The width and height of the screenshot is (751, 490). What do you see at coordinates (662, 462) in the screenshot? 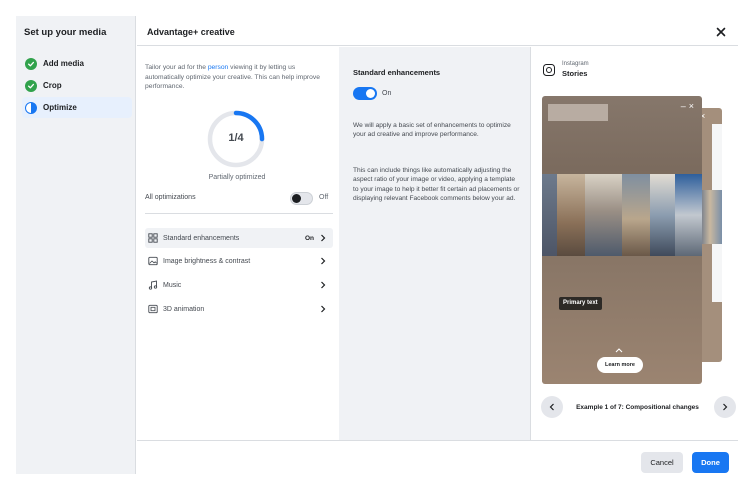
I see `cancel-button: Cancel` at bounding box center [662, 462].